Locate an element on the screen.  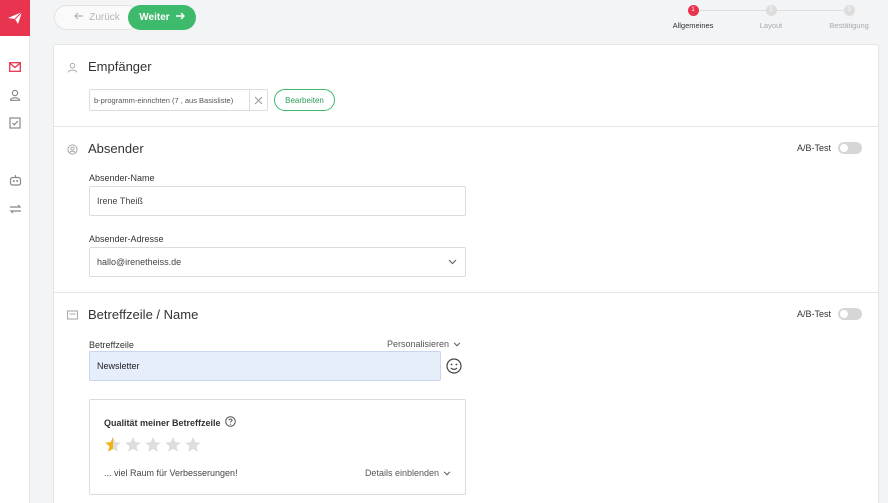
quality-heading: Qualität meiner Betreffzeile is located at coordinates (170, 422).